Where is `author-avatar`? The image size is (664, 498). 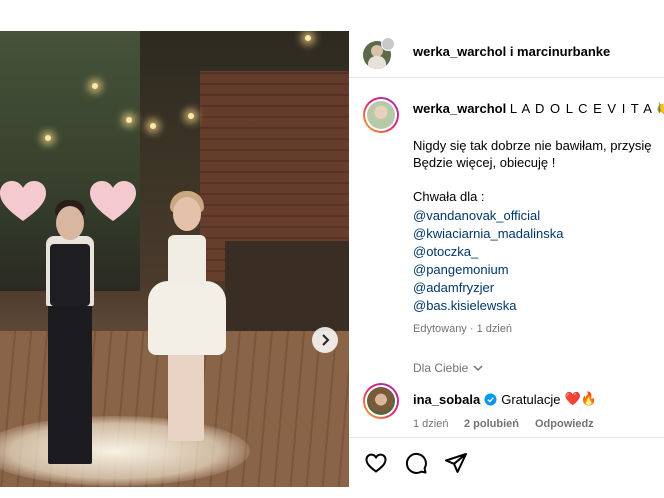
author-avatar is located at coordinates (381, 115).